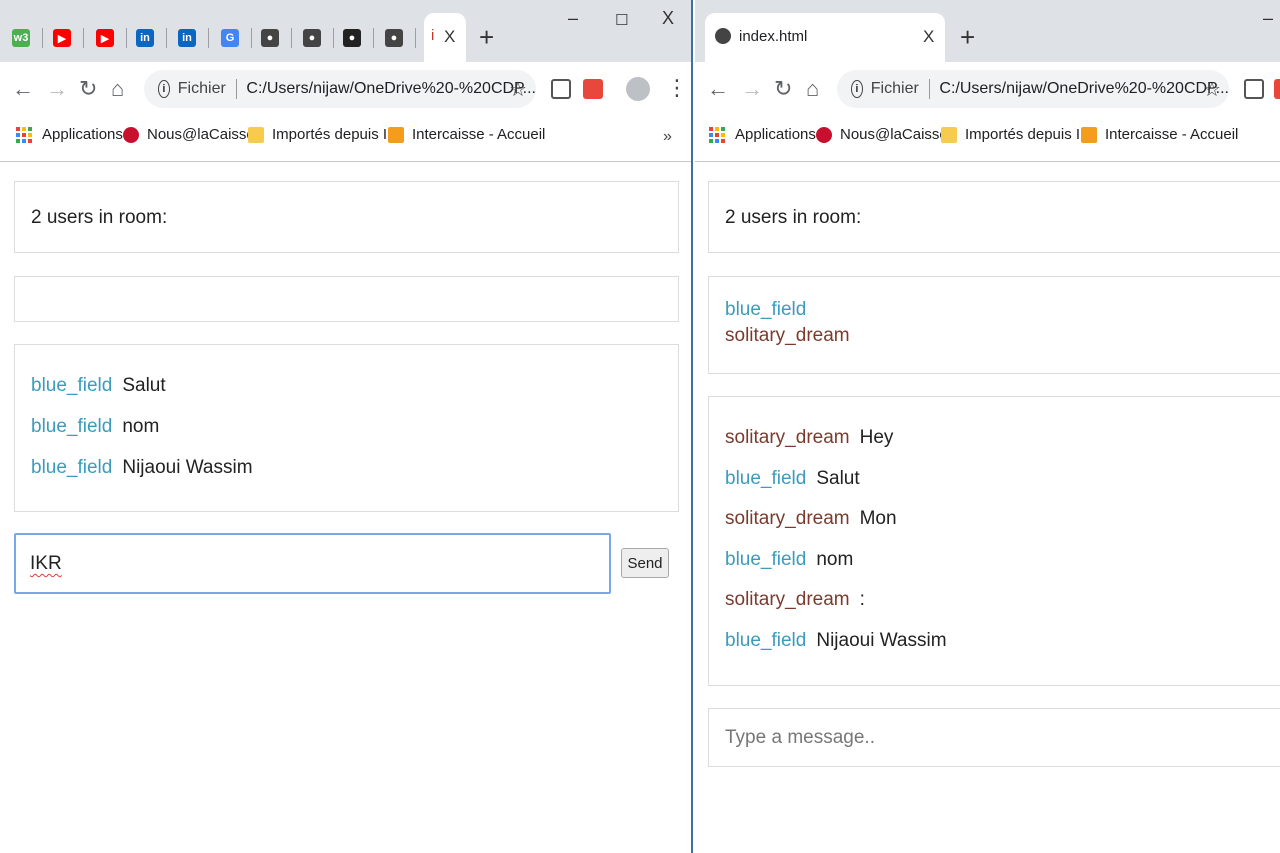 This screenshot has height=853, width=1280. What do you see at coordinates (27, 38) in the screenshot?
I see `browser-tab: w3` at bounding box center [27, 38].